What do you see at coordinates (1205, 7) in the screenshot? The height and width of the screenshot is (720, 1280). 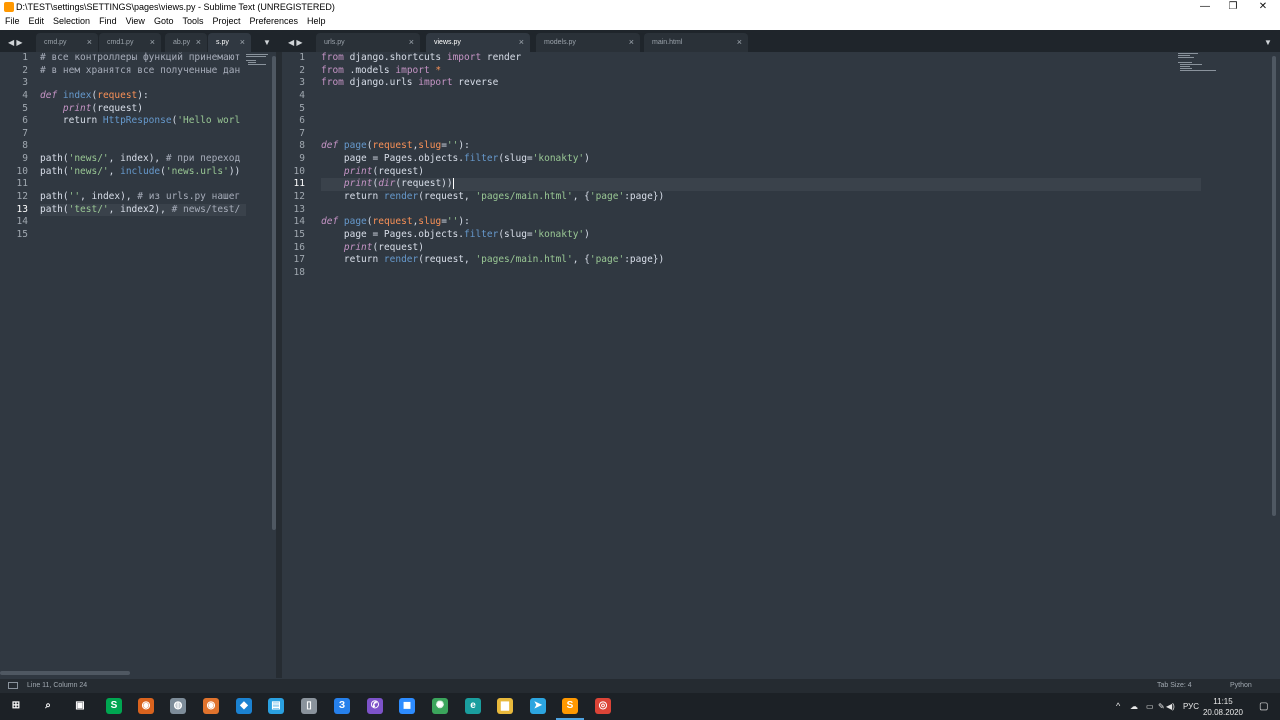 I see `minimize-button: —` at bounding box center [1205, 7].